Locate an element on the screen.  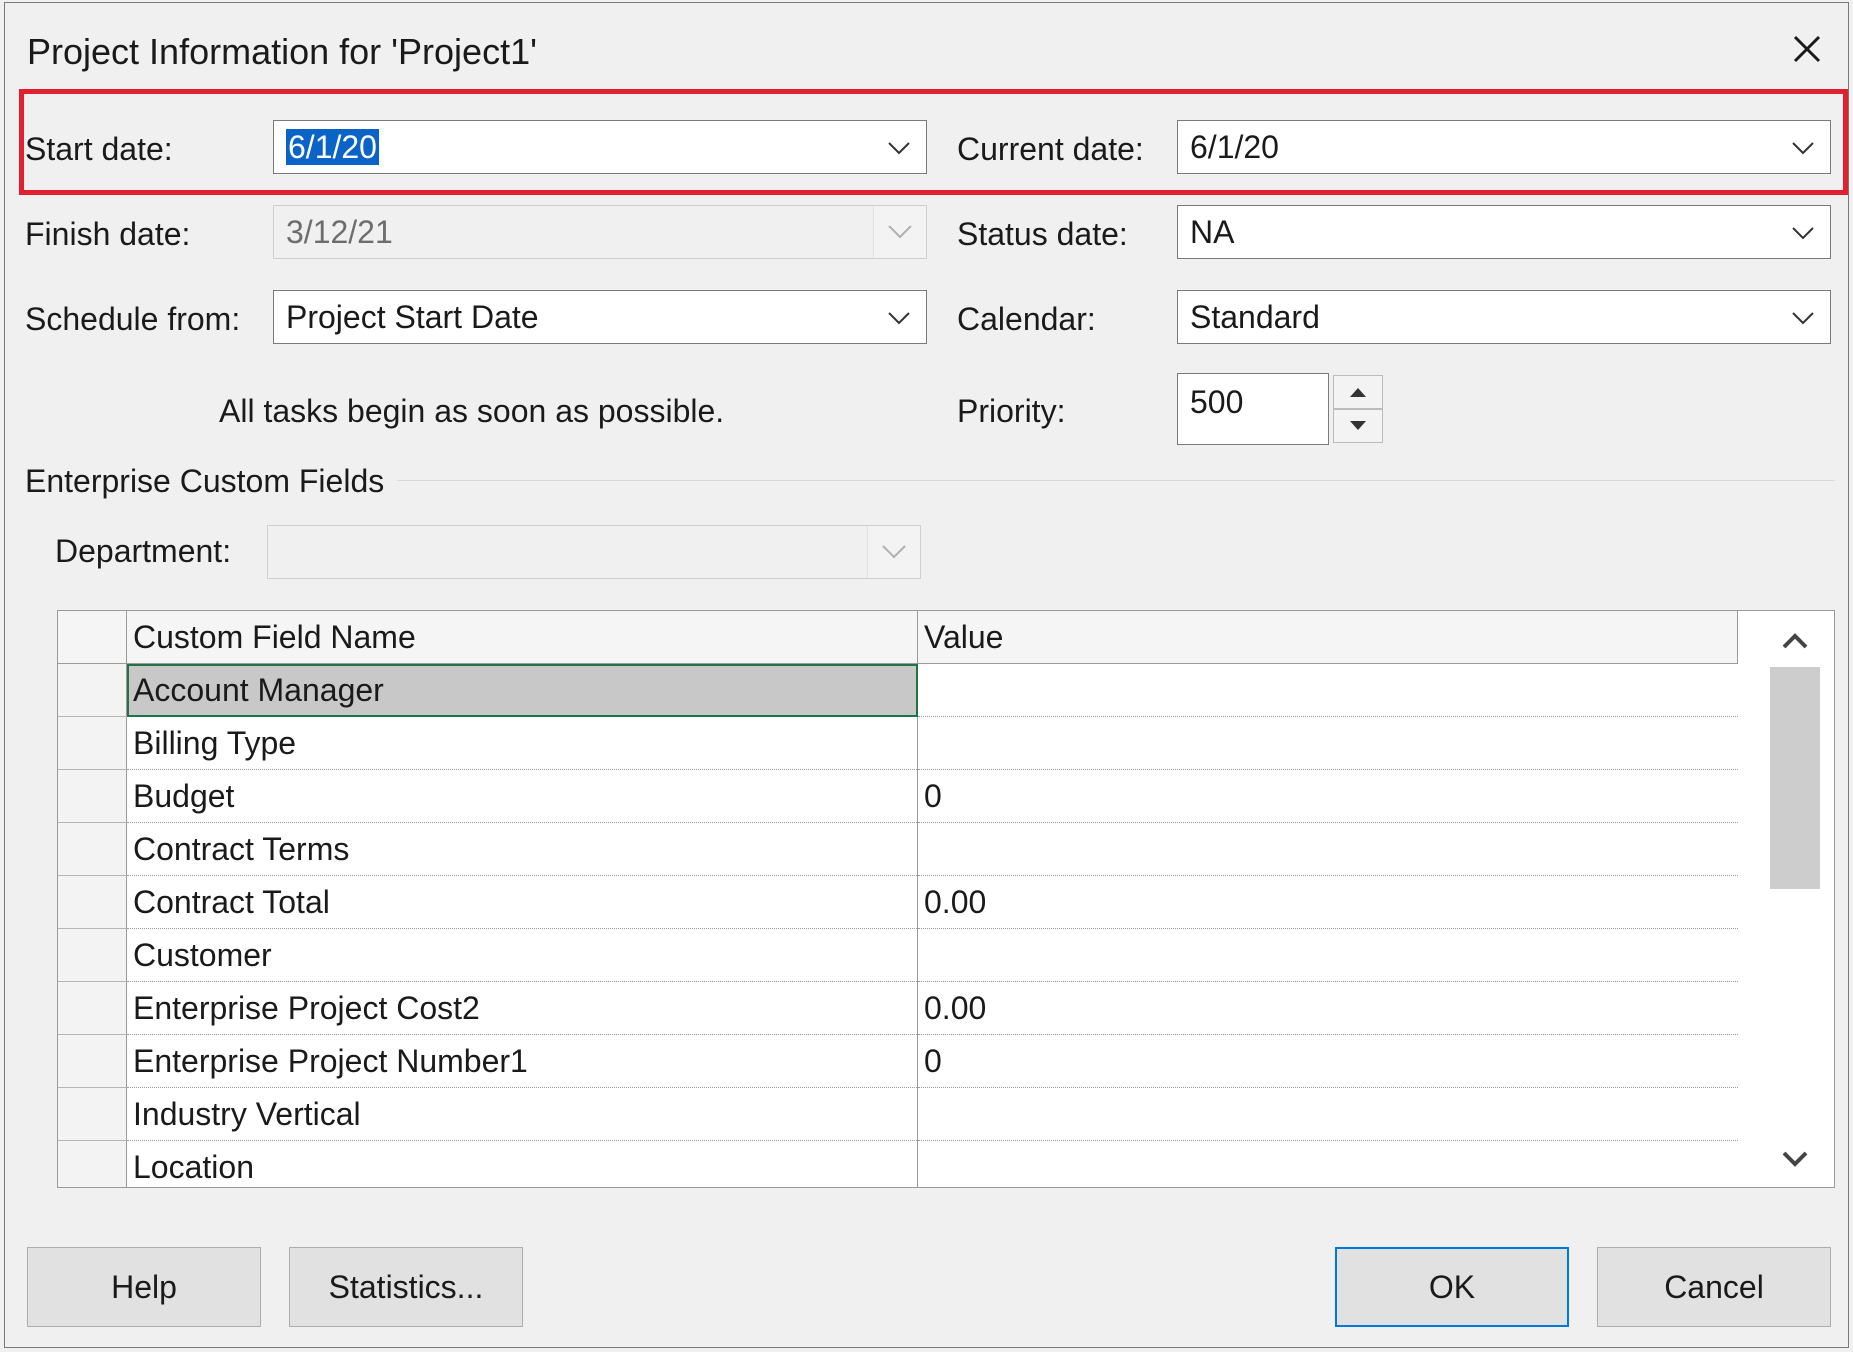
status-date-value: NA is located at coordinates (1212, 232).